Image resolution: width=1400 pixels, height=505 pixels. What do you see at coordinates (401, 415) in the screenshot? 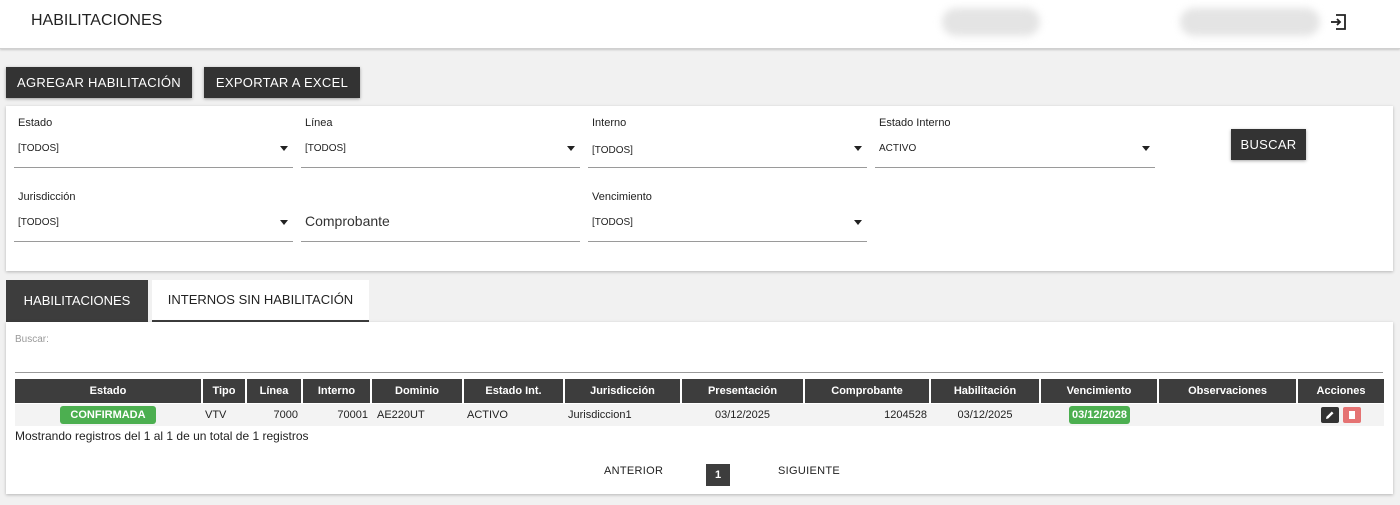
I see `cell-dominio: AE220UT` at bounding box center [401, 415].